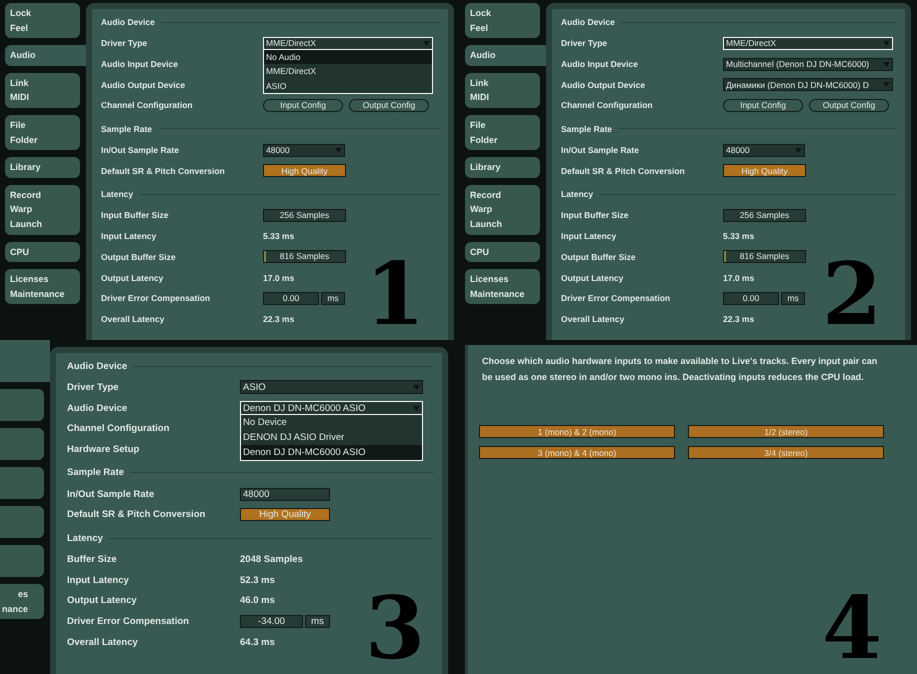  I want to click on handwritten-number: 1, so click(395, 295).